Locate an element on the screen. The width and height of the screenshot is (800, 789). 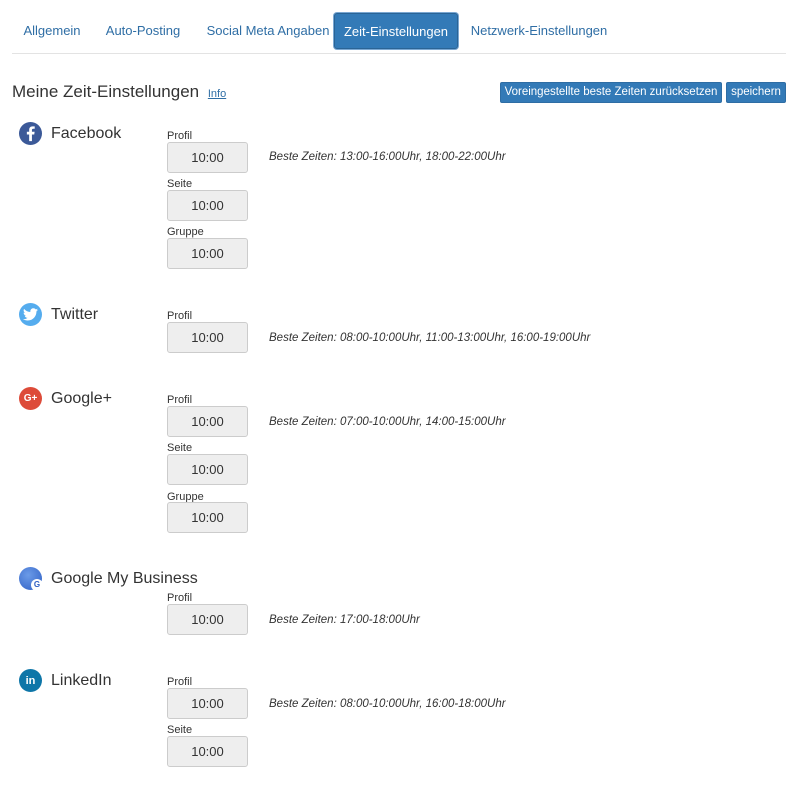
tab-netzwerk-einstellungen: Netzwerk-Einstellungen is located at coordinates (539, 31).